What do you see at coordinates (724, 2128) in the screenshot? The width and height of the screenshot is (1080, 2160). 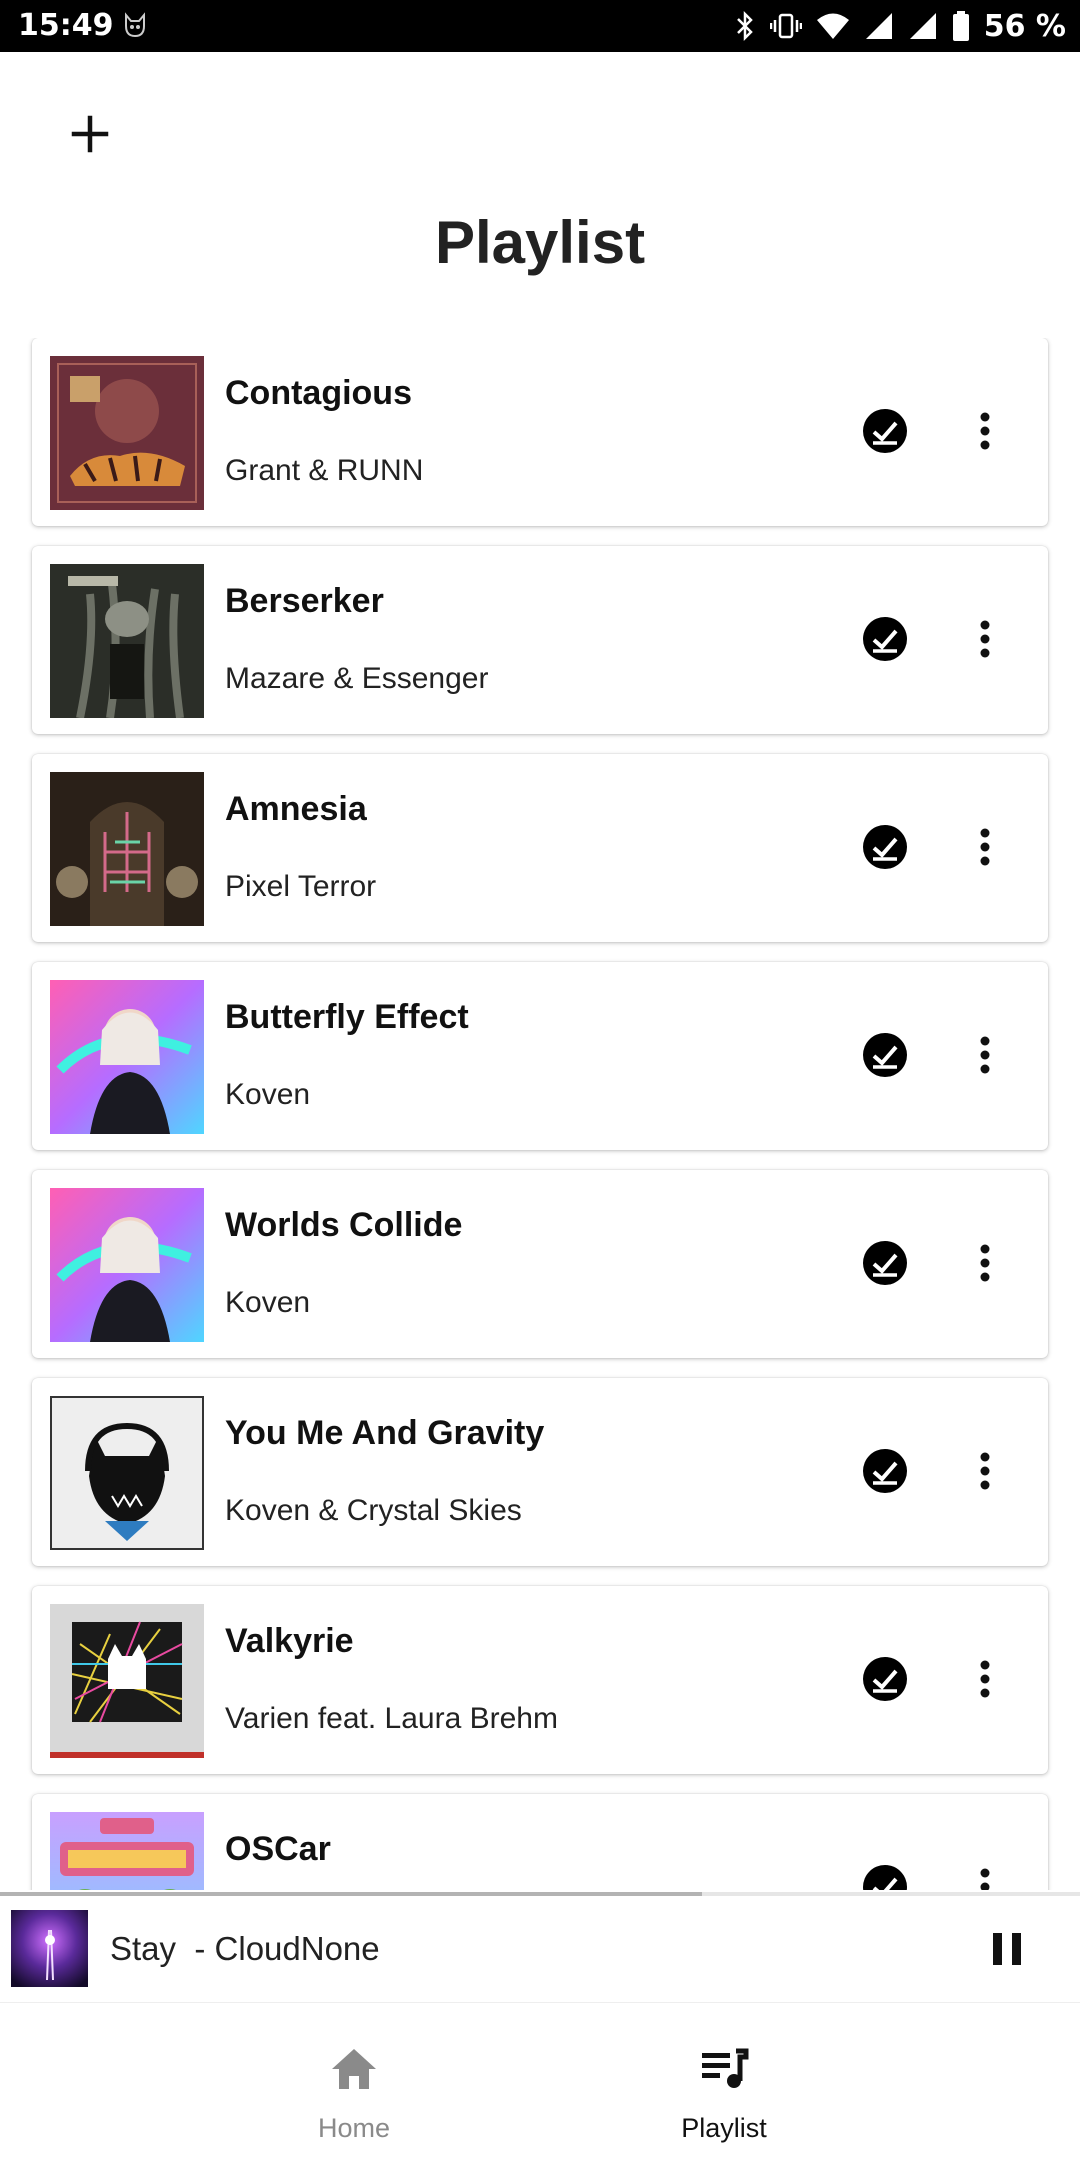 I see `nav-playlist-label: Playlist` at bounding box center [724, 2128].